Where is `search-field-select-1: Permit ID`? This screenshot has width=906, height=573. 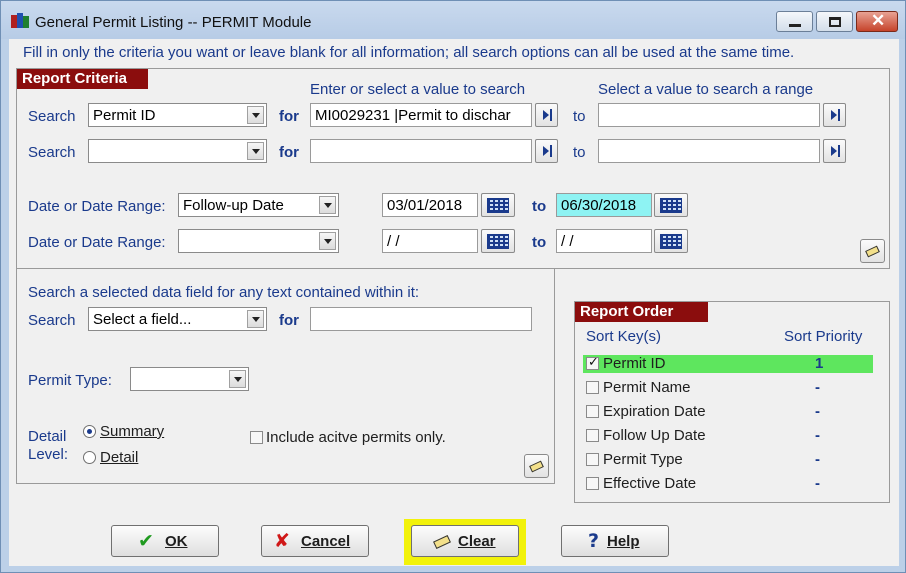
search-field-select-1: Permit ID is located at coordinates (177, 115).